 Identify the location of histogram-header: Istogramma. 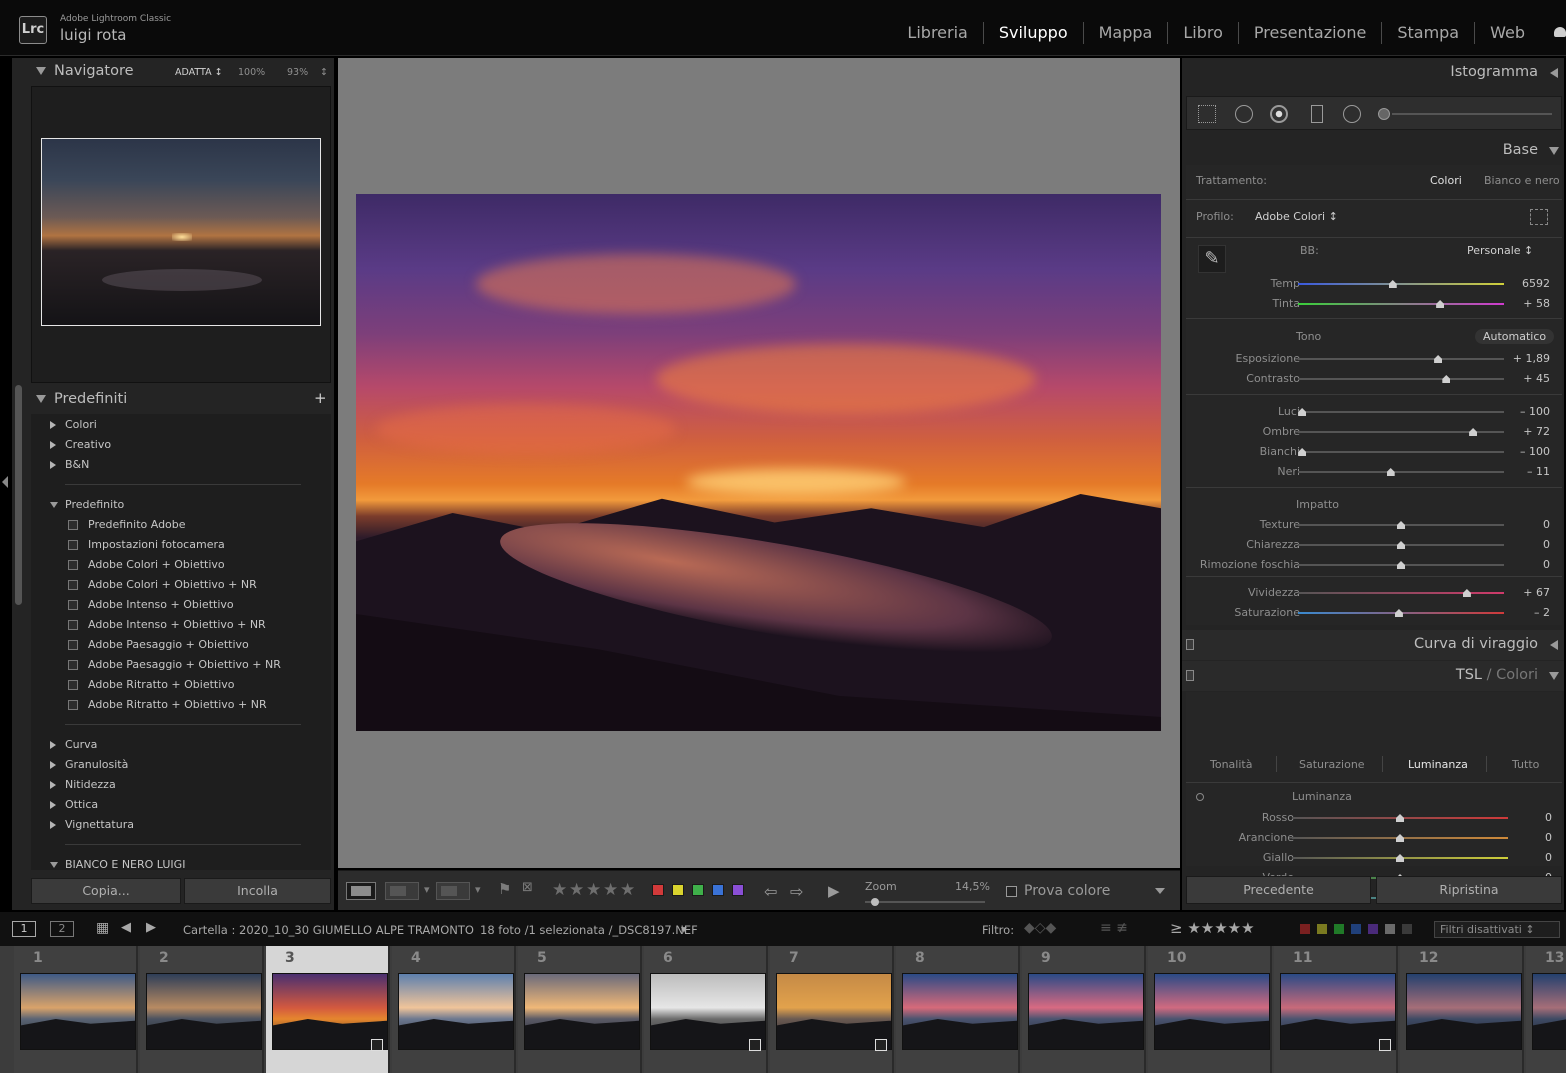
(1373, 73).